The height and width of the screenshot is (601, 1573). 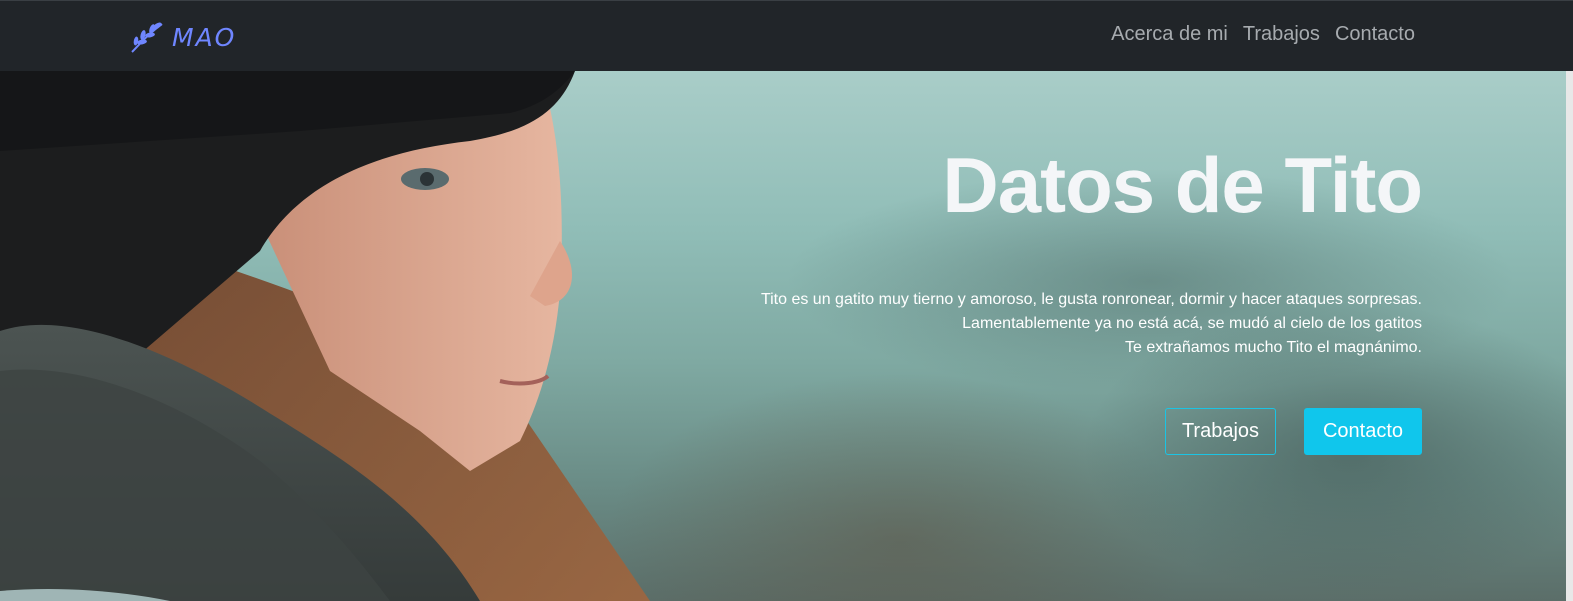 I want to click on nav-link-acerca: Acerca de mi, so click(x=1169, y=34).